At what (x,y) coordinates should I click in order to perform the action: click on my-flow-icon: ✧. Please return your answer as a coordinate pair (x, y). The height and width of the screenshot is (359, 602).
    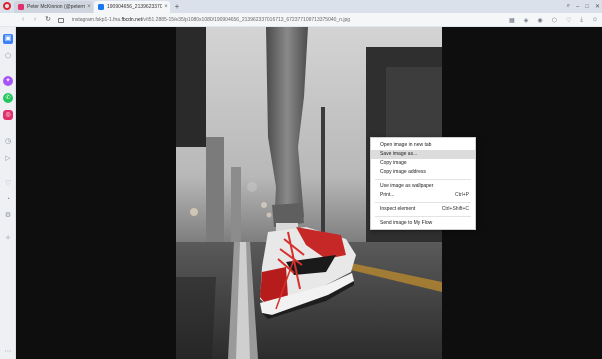
    Looking at the image, I should click on (8, 239).